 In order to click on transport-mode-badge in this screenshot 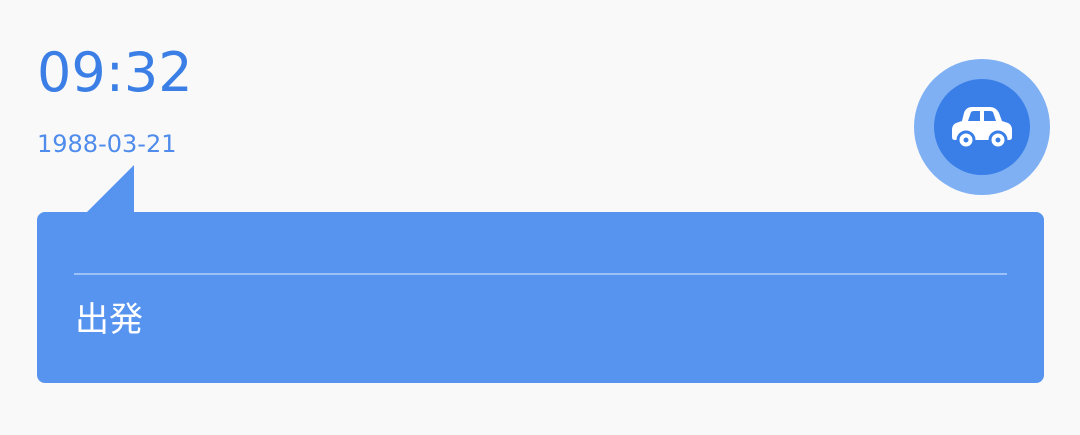, I will do `click(982, 127)`.